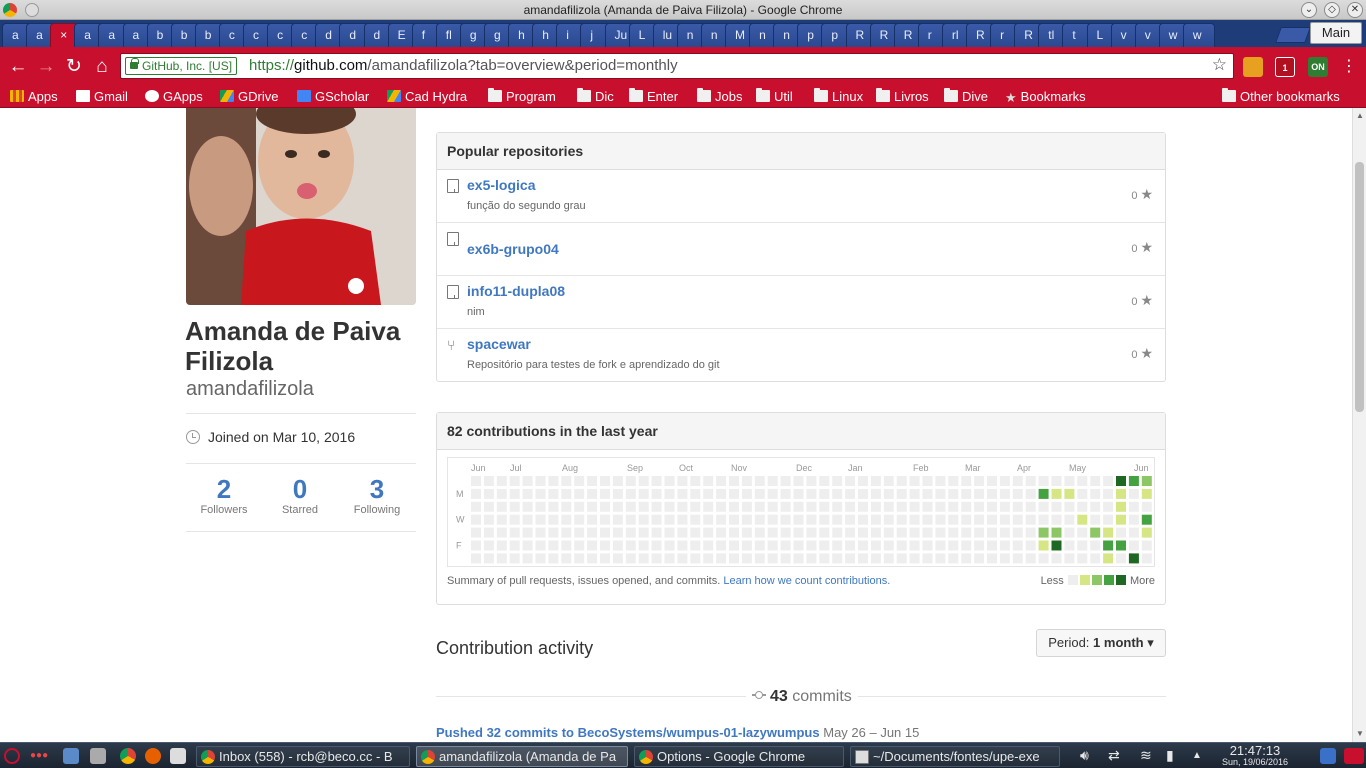 Image resolution: width=1366 pixels, height=768 pixels. I want to click on extension-icon, so click(1253, 67).